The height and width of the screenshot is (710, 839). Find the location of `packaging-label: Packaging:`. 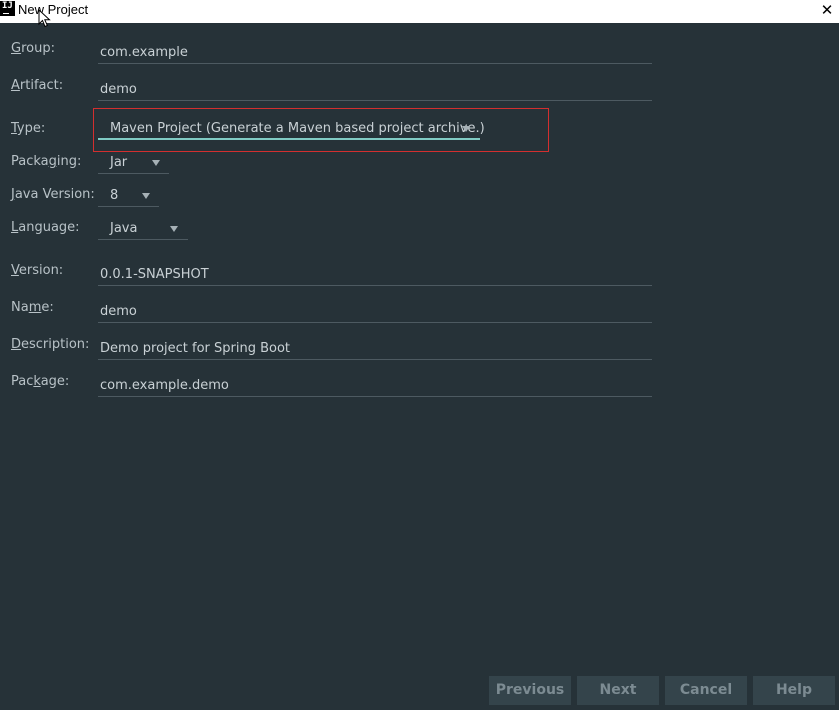

packaging-label: Packaging: is located at coordinates (46, 161).